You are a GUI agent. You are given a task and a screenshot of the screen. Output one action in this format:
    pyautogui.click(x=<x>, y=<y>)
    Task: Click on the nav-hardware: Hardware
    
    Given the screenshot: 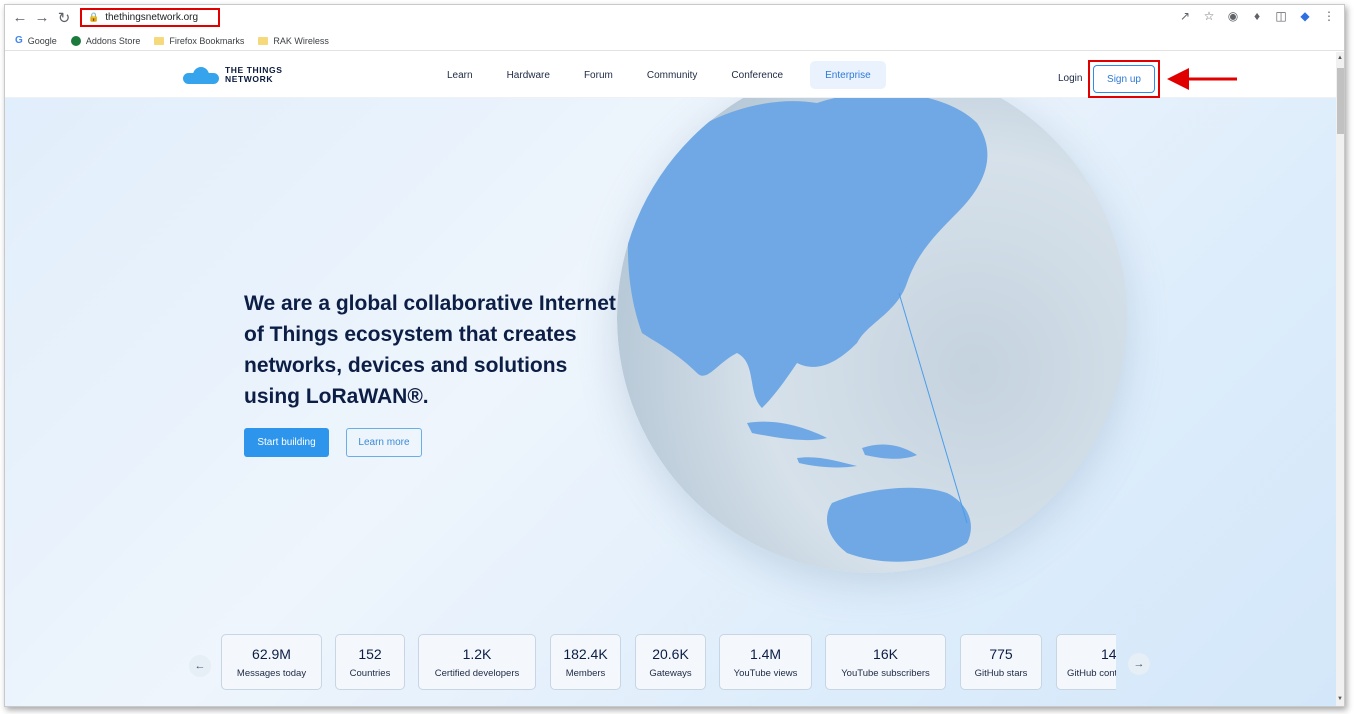 What is the action you would take?
    pyautogui.click(x=528, y=75)
    